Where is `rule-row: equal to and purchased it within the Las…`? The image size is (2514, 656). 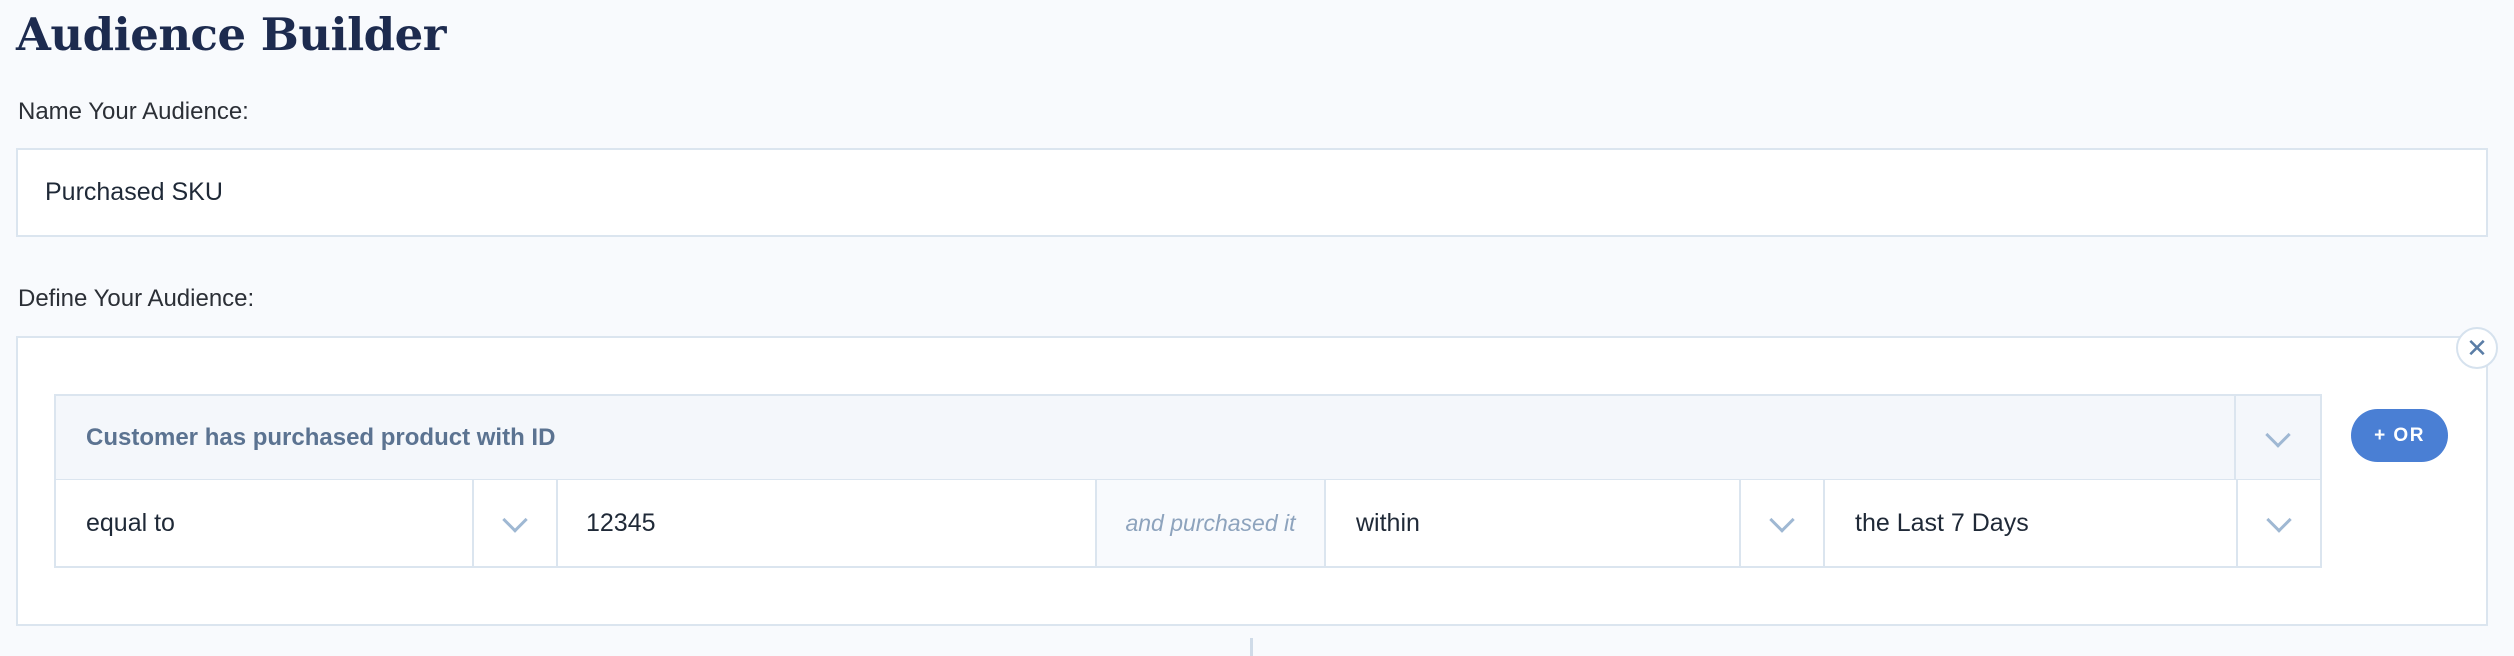 rule-row: equal to and purchased it within the Las… is located at coordinates (1188, 524).